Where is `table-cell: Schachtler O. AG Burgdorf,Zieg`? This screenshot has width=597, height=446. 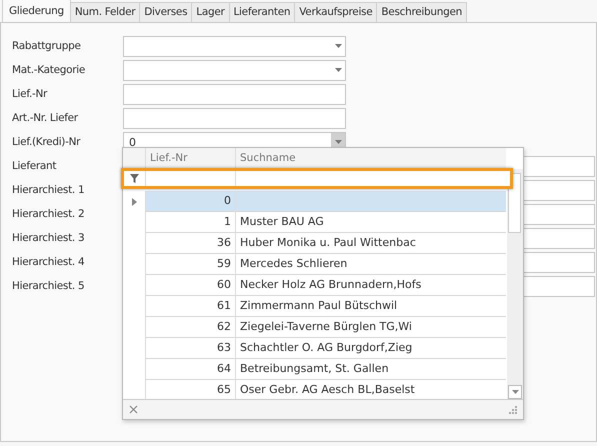 table-cell: Schachtler O. AG Burgdorf,Zieg is located at coordinates (326, 347).